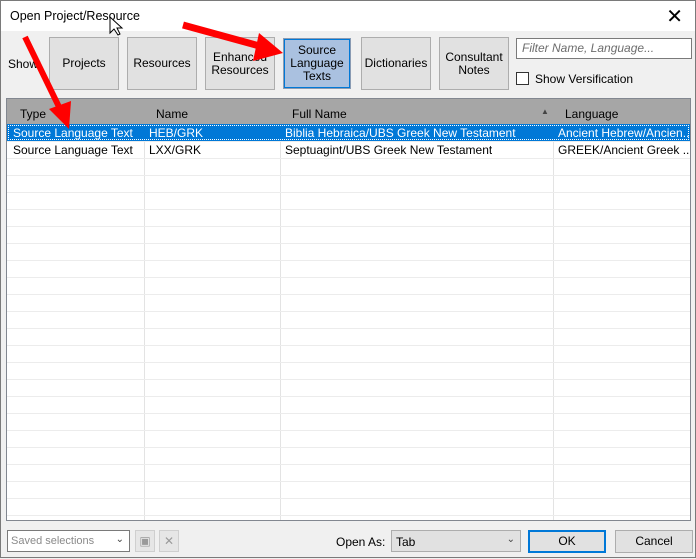 The width and height of the screenshot is (696, 559). Describe the element at coordinates (116, 25) in the screenshot. I see `mouse-cursor-icon` at that location.